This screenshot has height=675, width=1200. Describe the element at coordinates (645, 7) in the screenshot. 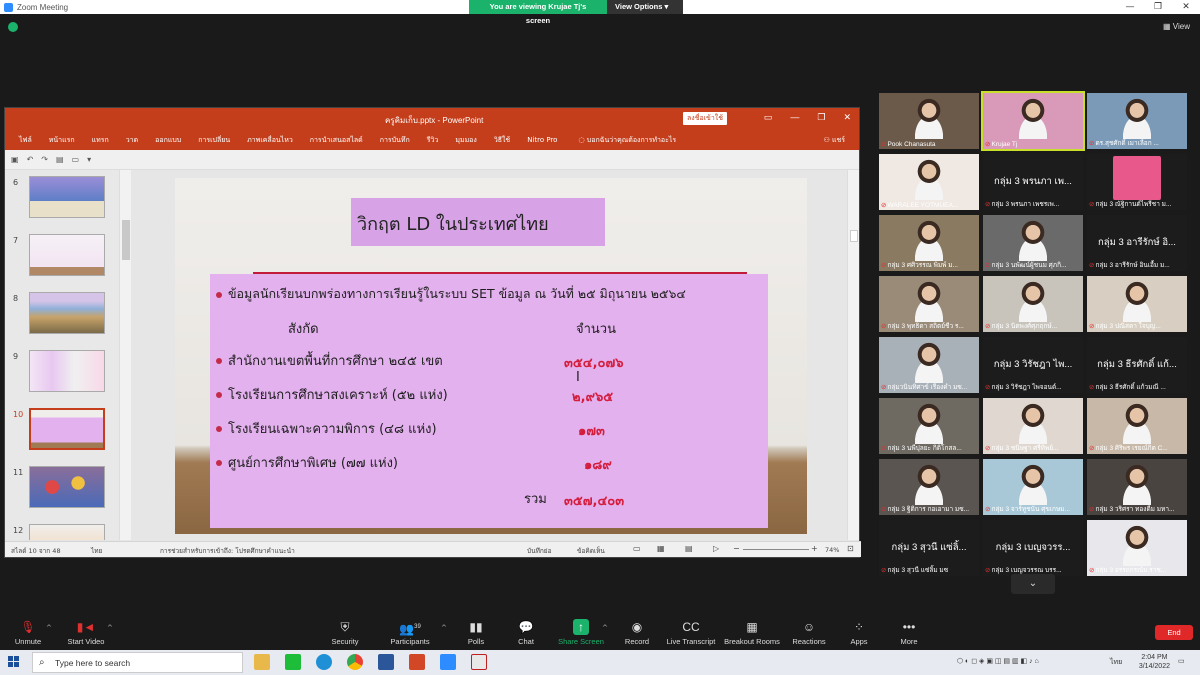

I see `view-options-button: View Options ▾` at that location.